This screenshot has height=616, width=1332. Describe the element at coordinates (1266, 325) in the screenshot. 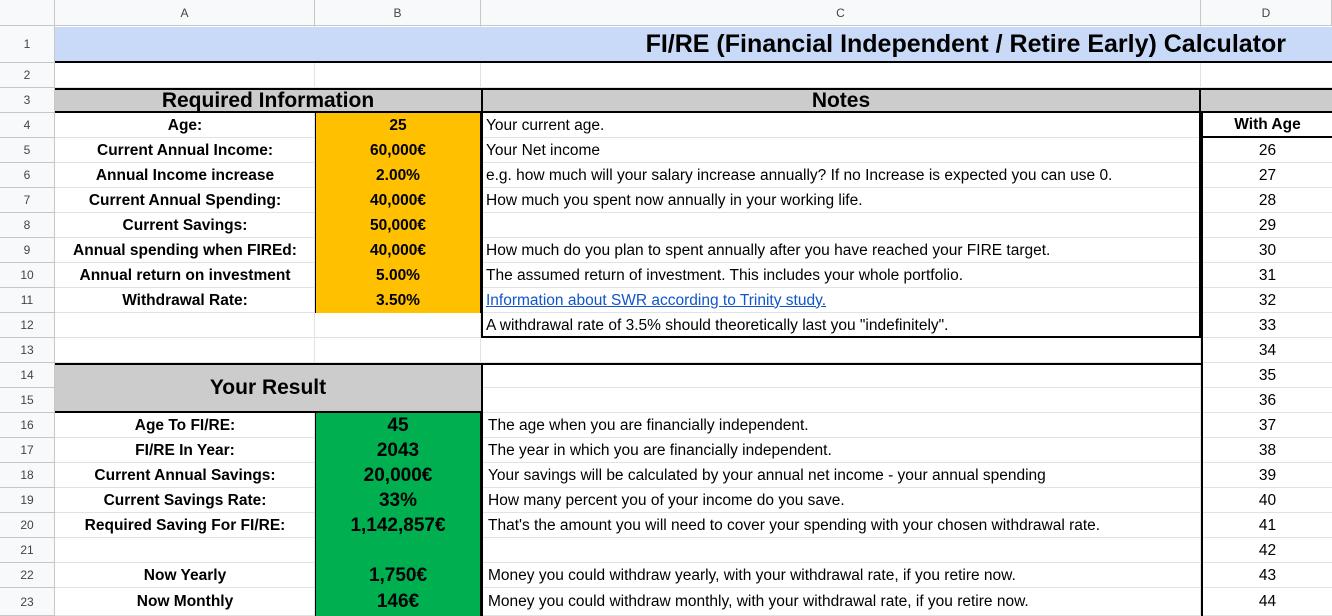

I see `age-value: 33` at that location.